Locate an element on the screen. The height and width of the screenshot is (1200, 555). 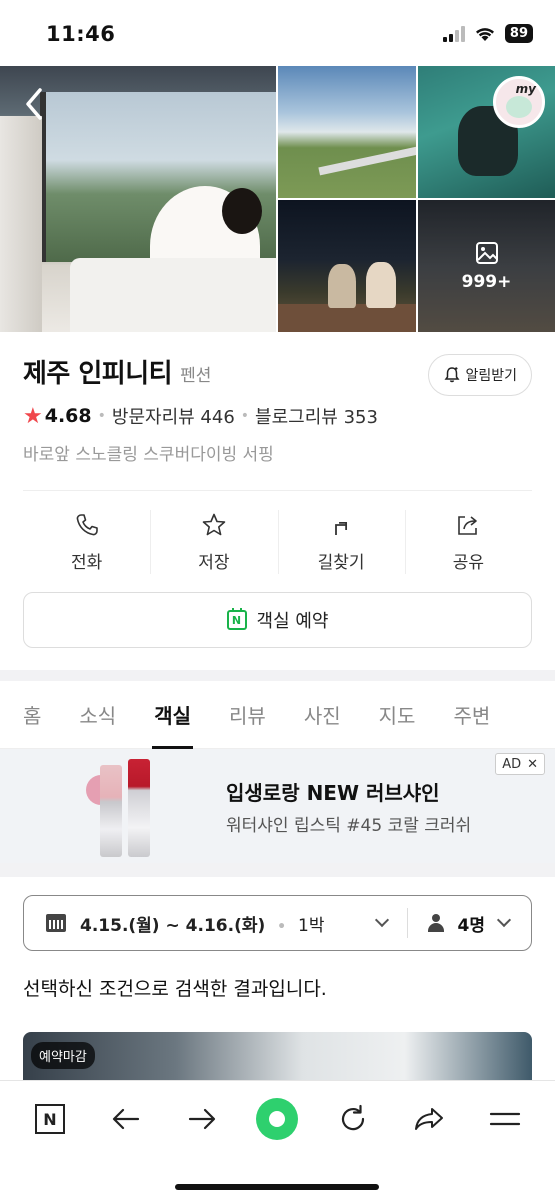
date-picker: 4.15.(월) ~ 4.16.(화) • 1박 is located at coordinates (215, 923).